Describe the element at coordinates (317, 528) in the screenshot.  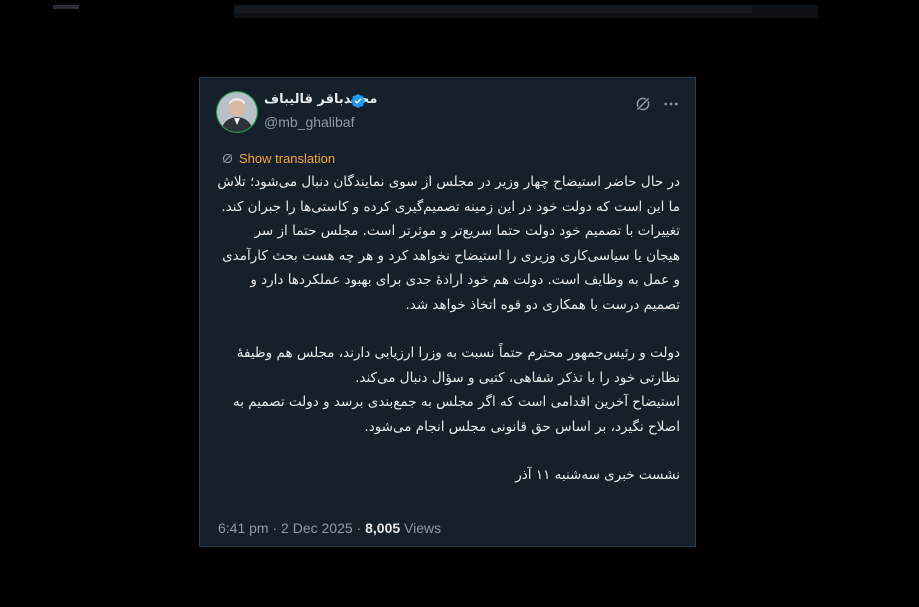
I see `tweet-date: 2 Dec 2025` at that location.